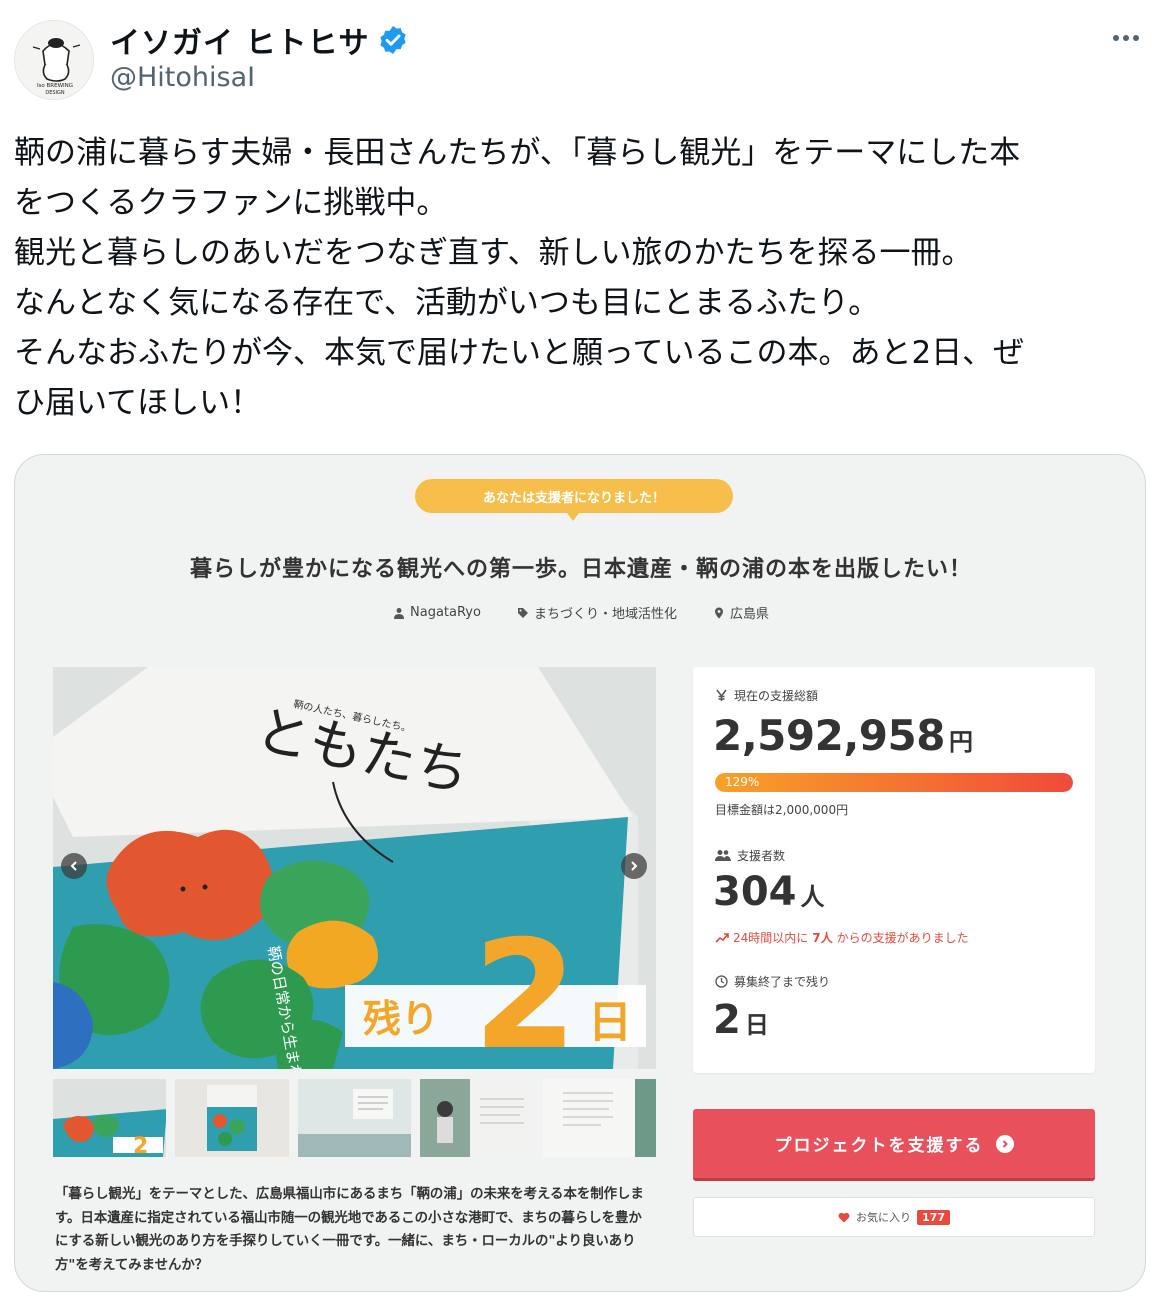 The width and height of the screenshot is (1165, 1299). What do you see at coordinates (822, 938) in the screenshot?
I see `recent-count: 7人` at bounding box center [822, 938].